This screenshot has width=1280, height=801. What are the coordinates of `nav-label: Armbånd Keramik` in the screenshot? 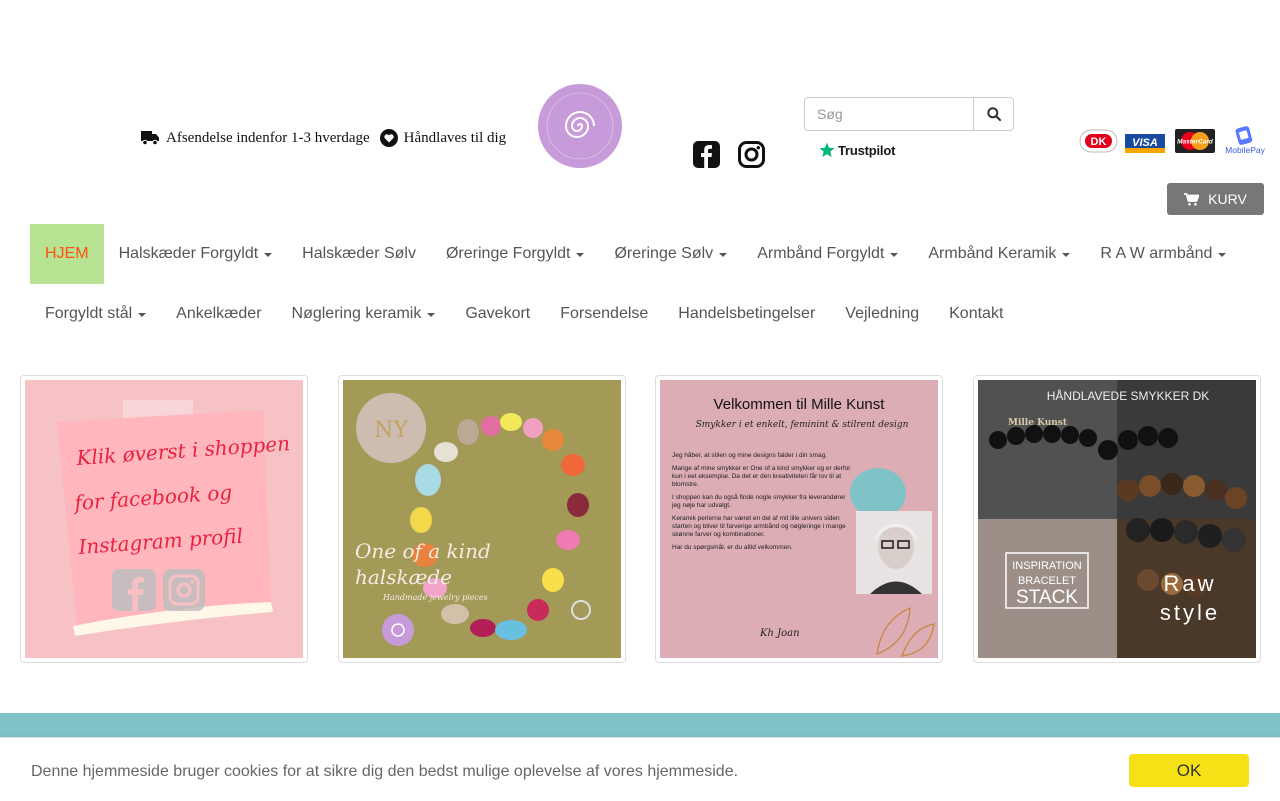 It's located at (992, 253).